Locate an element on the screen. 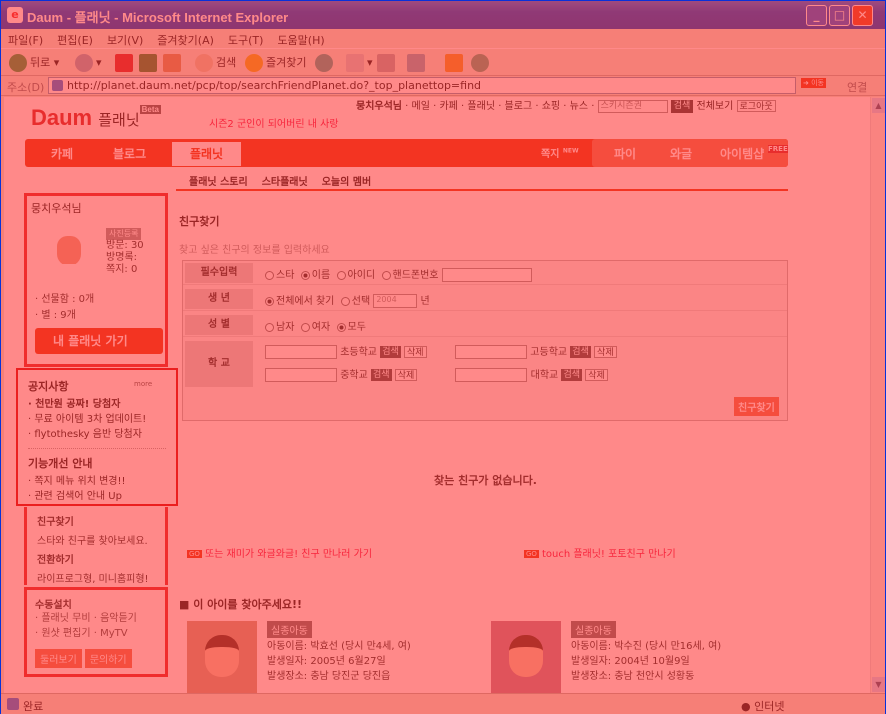 This screenshot has height=714, width=886. friend-find-side: 친구찾기 스타와 친구를 찾아보세요. 전환하기 라이프로그형, 미니홈피형! is located at coordinates (96, 546).